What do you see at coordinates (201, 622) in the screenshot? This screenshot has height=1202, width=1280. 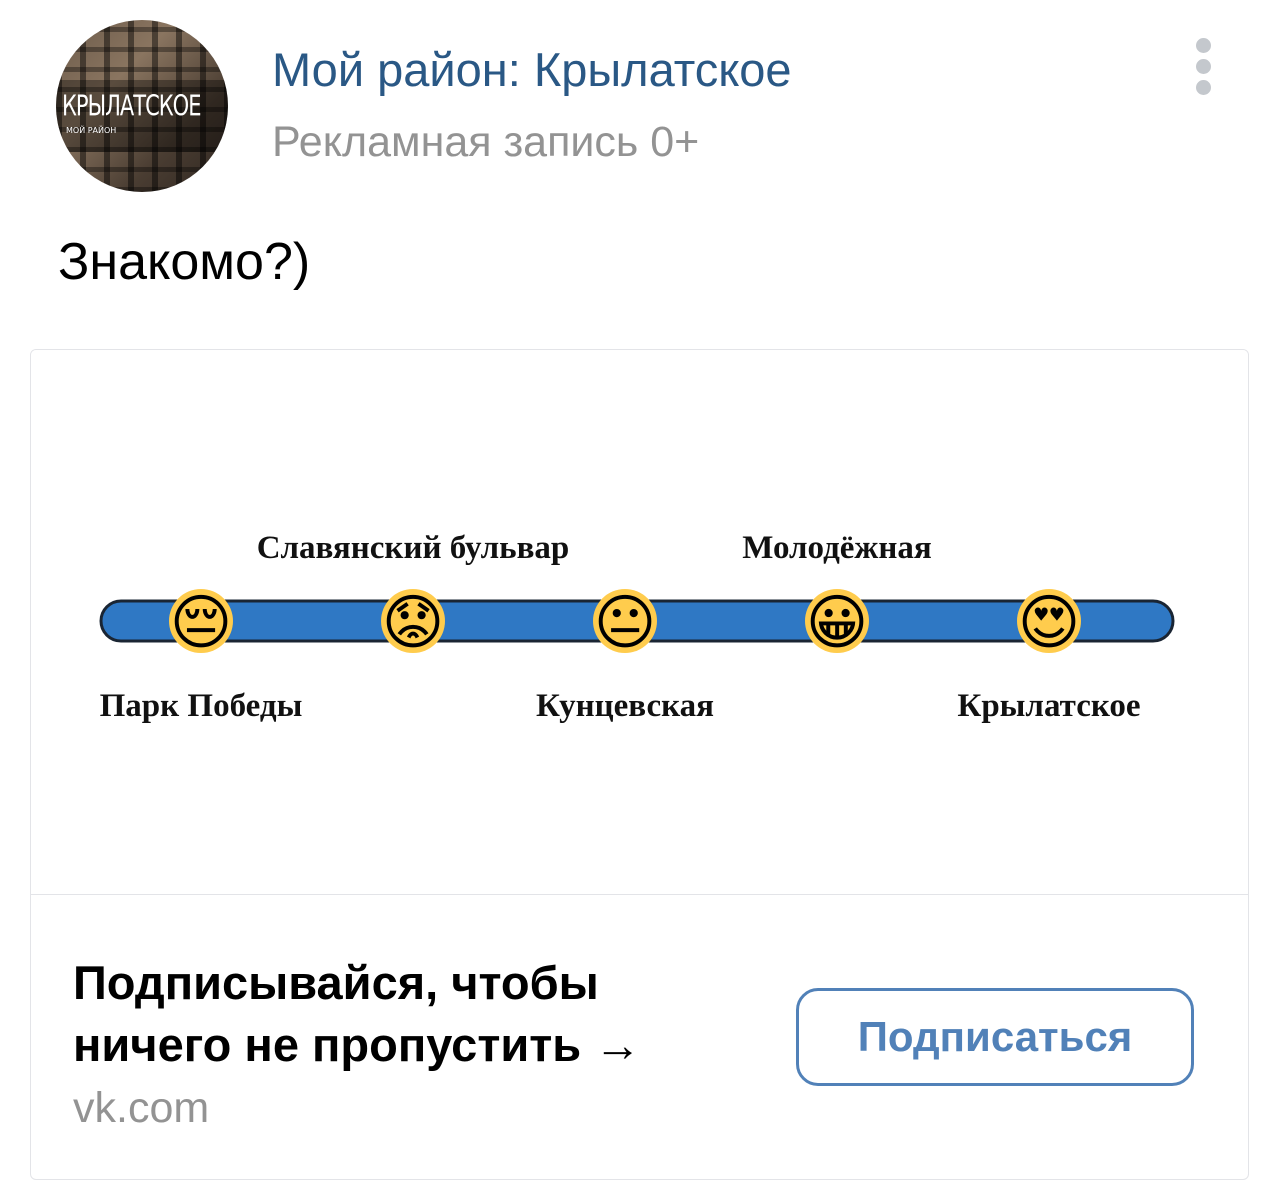 I see `station-emoji: 😔` at bounding box center [201, 622].